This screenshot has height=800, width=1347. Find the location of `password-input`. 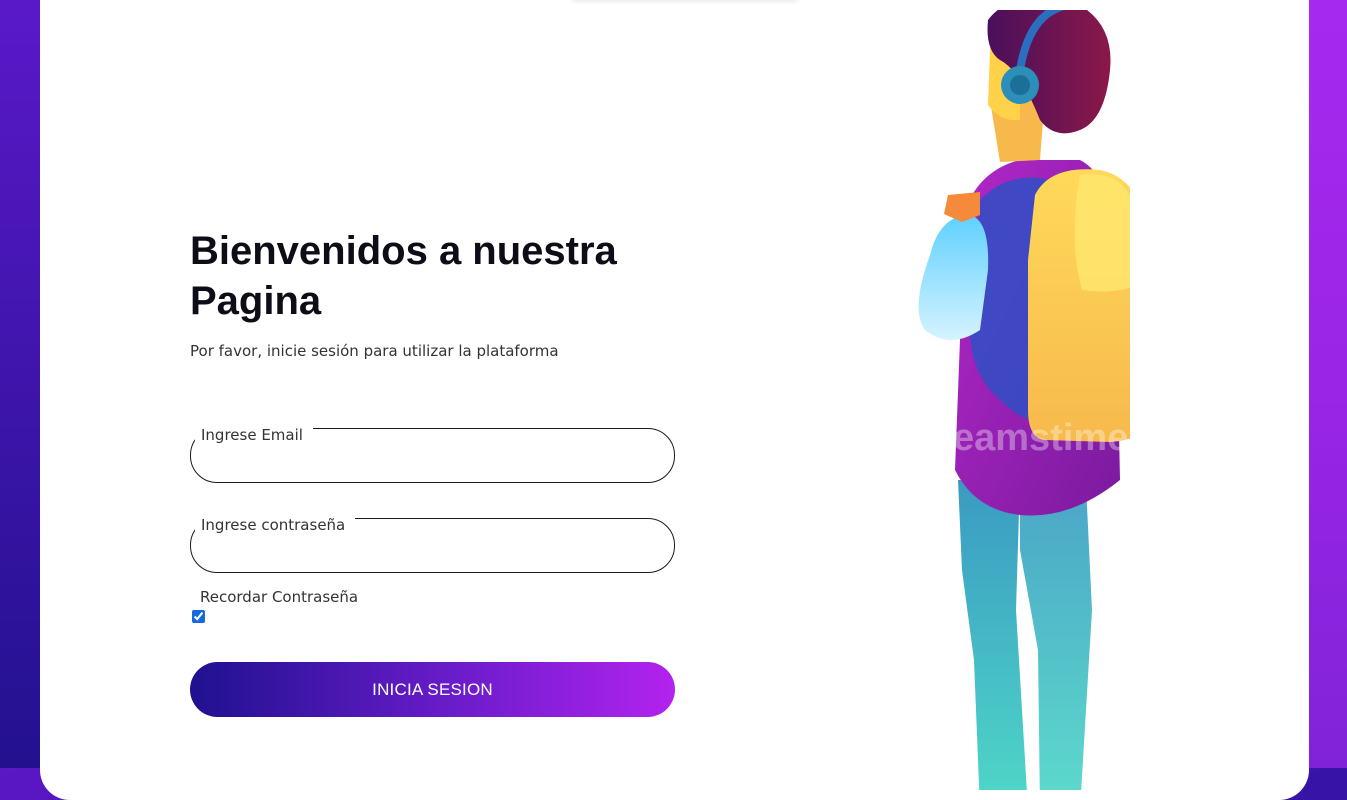

password-input is located at coordinates (429, 551).